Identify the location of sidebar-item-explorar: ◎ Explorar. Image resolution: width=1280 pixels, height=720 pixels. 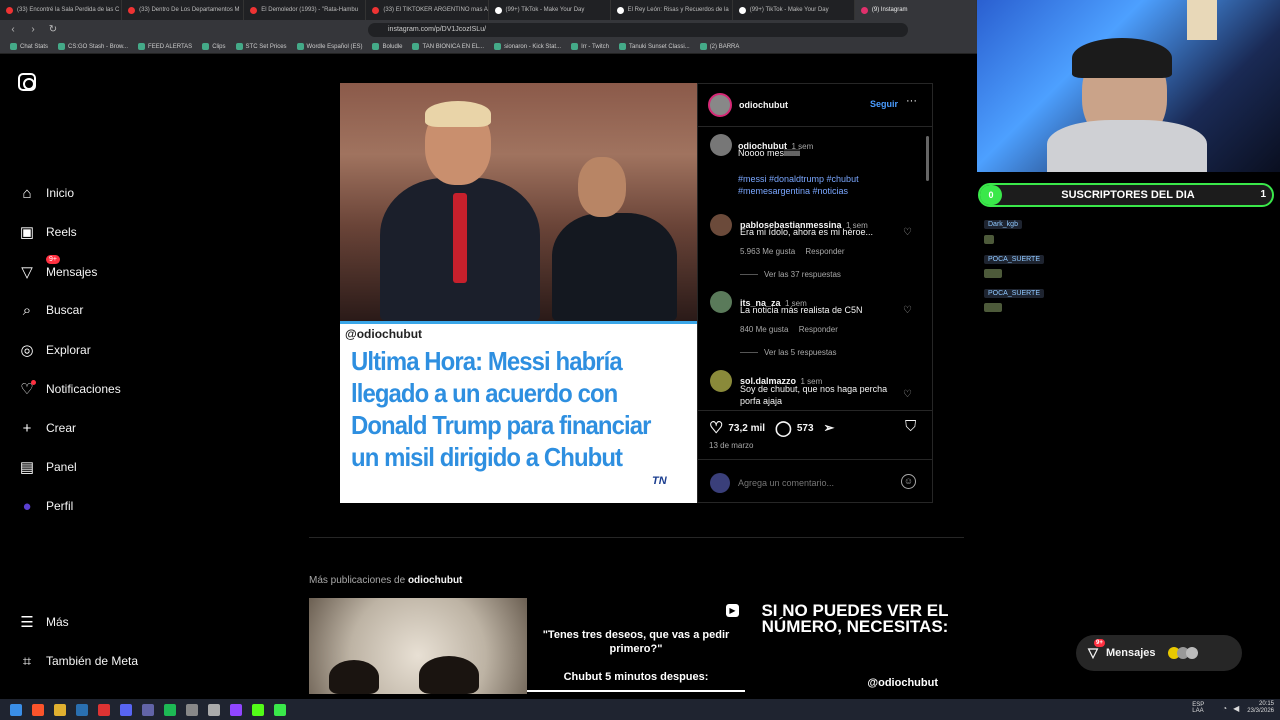
(54, 350).